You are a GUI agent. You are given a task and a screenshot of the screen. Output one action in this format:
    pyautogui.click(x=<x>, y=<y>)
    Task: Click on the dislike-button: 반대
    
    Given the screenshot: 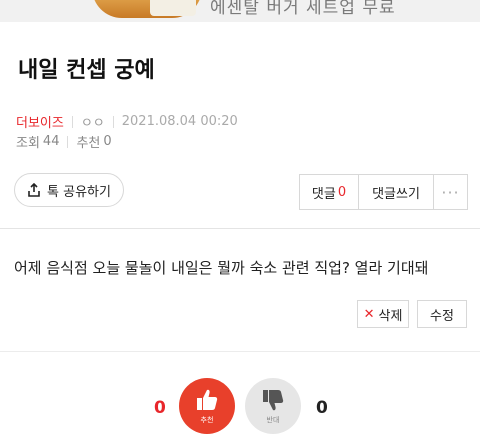 What is the action you would take?
    pyautogui.click(x=273, y=406)
    